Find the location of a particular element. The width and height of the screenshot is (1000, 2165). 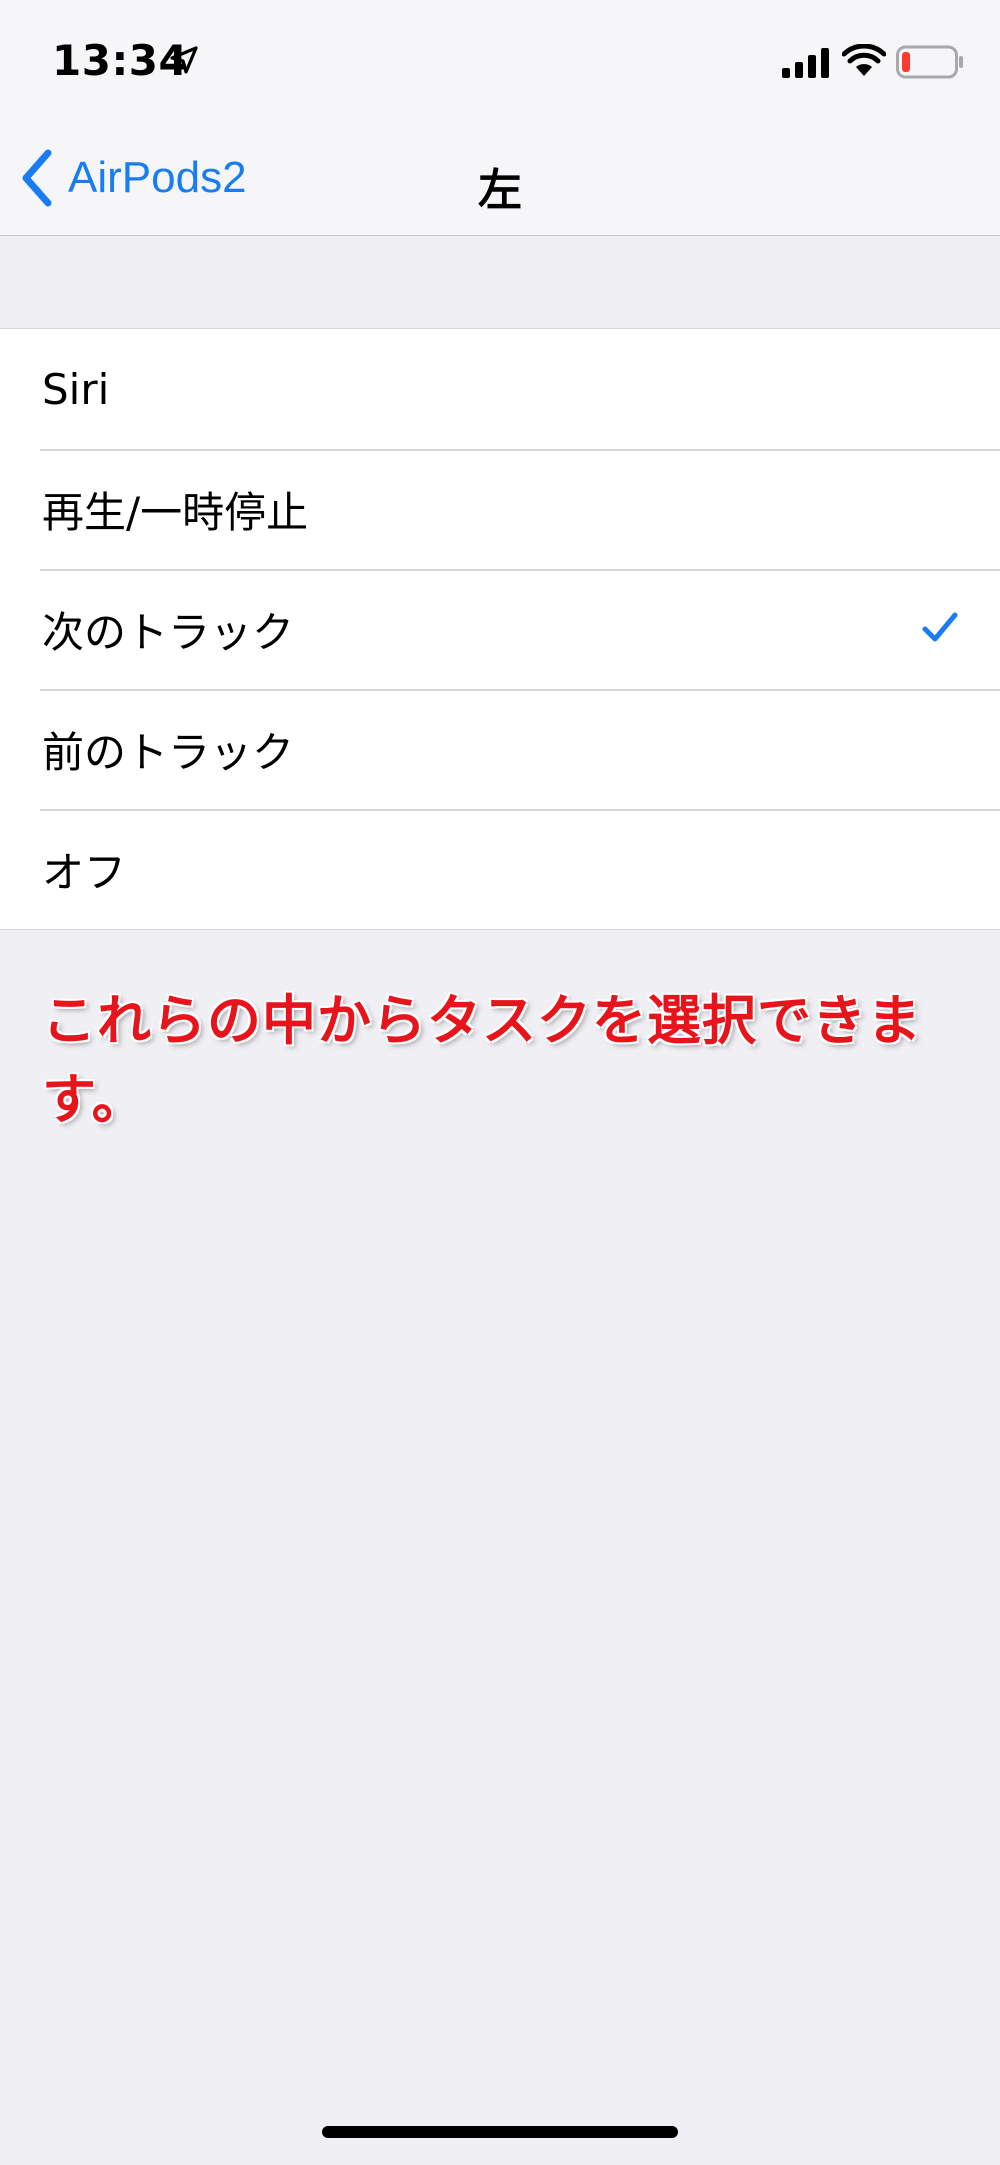

option-row-play-pause: 再生/一時停止 is located at coordinates (500, 509).